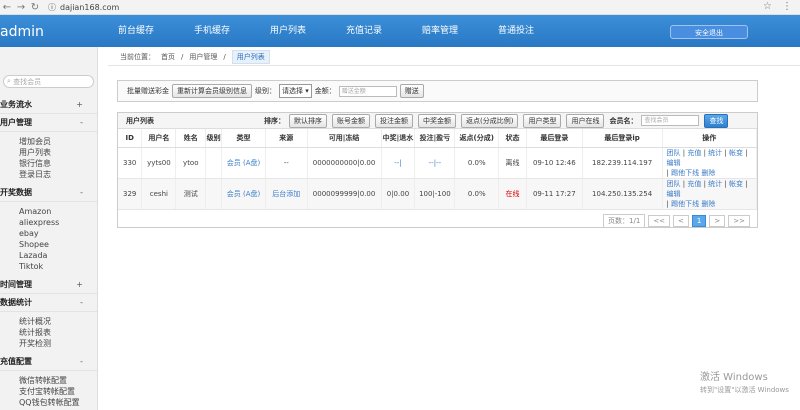 The image size is (800, 410). What do you see at coordinates (454, 57) in the screenshot?
I see `breadcrumb: 当前位置： 首页 / 用户管理 / 用户列表` at bounding box center [454, 57].